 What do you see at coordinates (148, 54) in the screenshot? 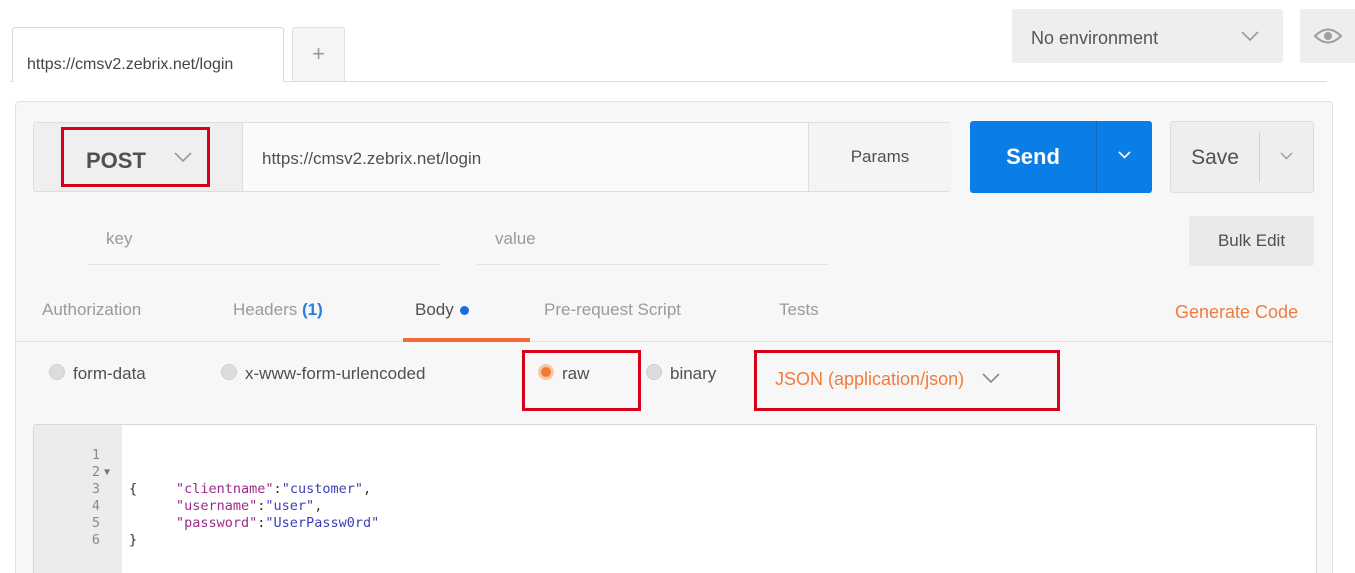
I see `request-tab: https://cmsv2.zebrix.net/login` at bounding box center [148, 54].